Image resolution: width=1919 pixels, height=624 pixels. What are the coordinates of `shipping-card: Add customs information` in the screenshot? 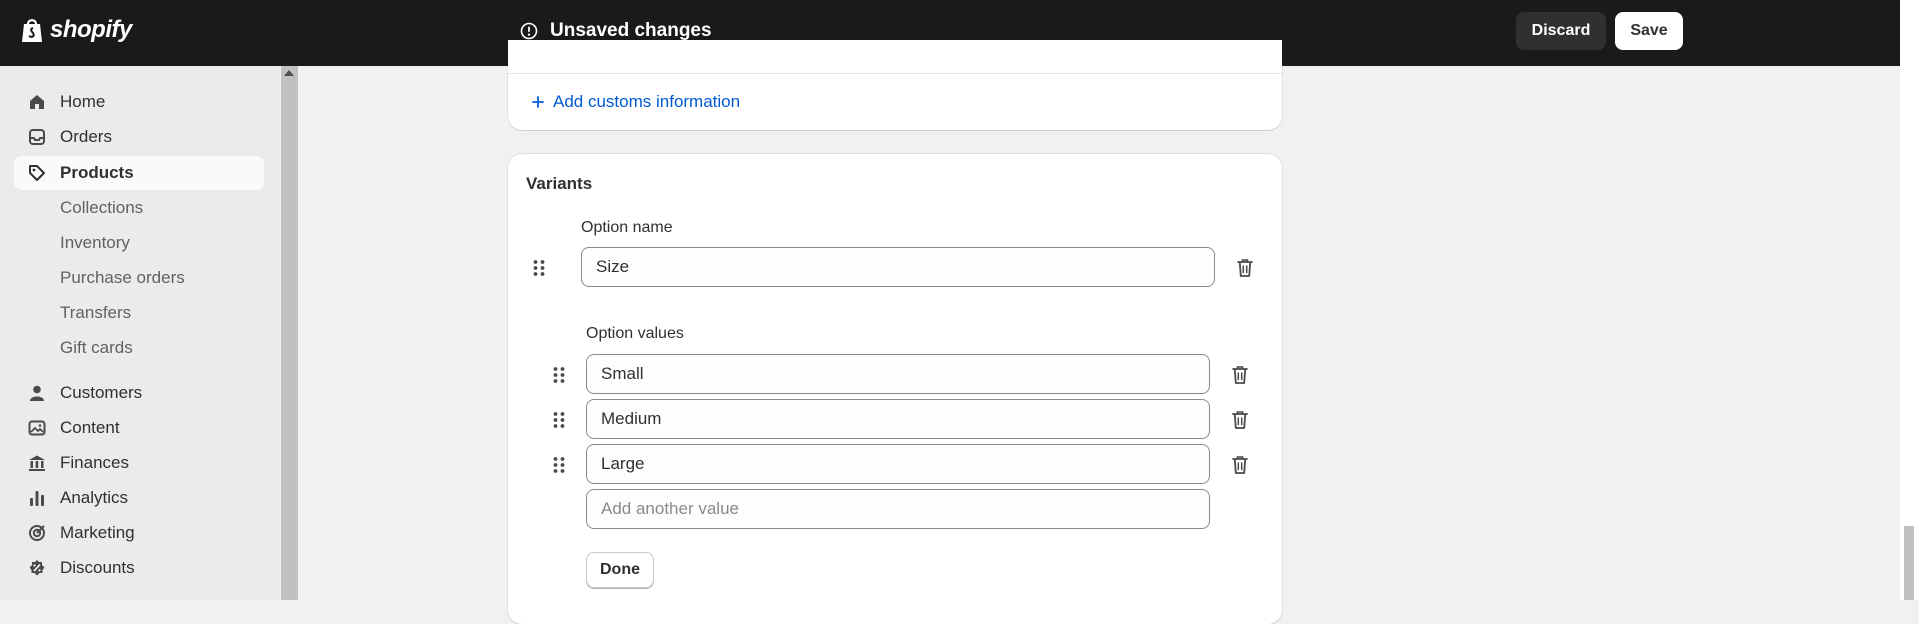 It's located at (895, 85).